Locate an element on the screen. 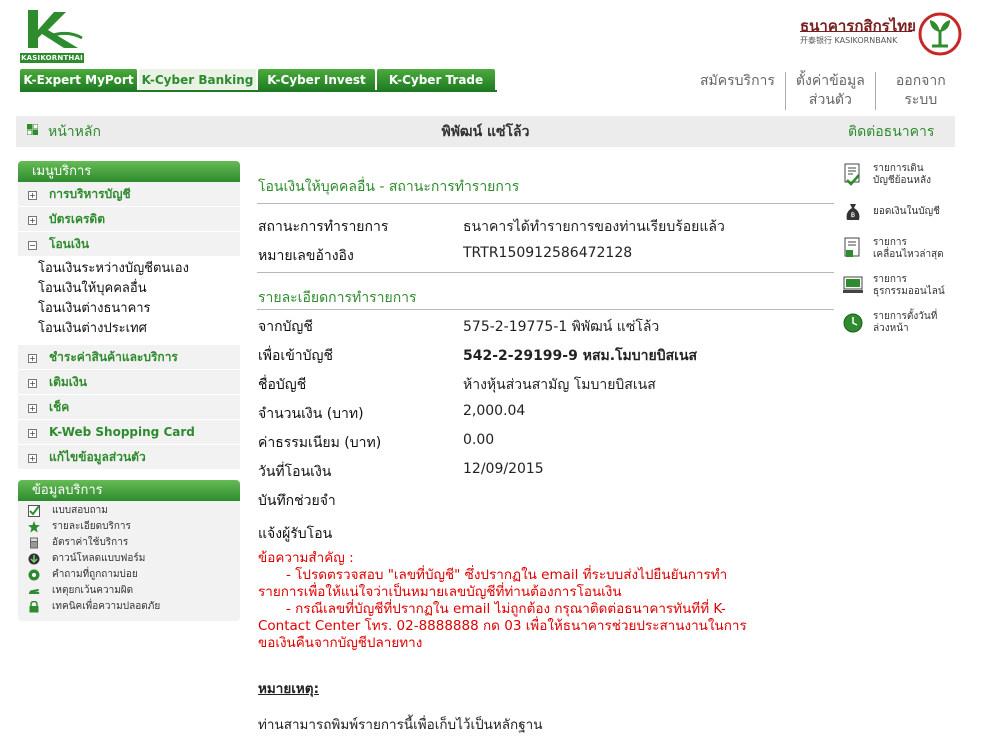 The height and width of the screenshot is (739, 989). online-transactions-link: รายการ ธุรกรรมออนไลน์ is located at coordinates (908, 286).